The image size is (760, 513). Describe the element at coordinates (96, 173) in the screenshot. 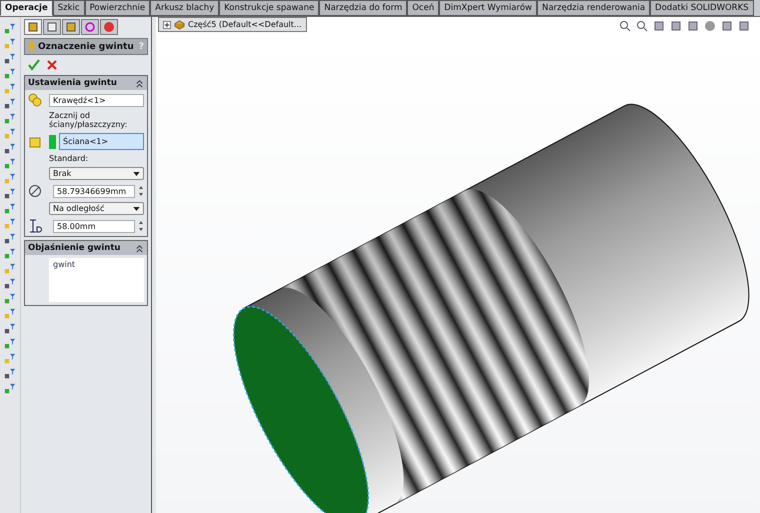

I see `standard-dropdown: Brak` at that location.